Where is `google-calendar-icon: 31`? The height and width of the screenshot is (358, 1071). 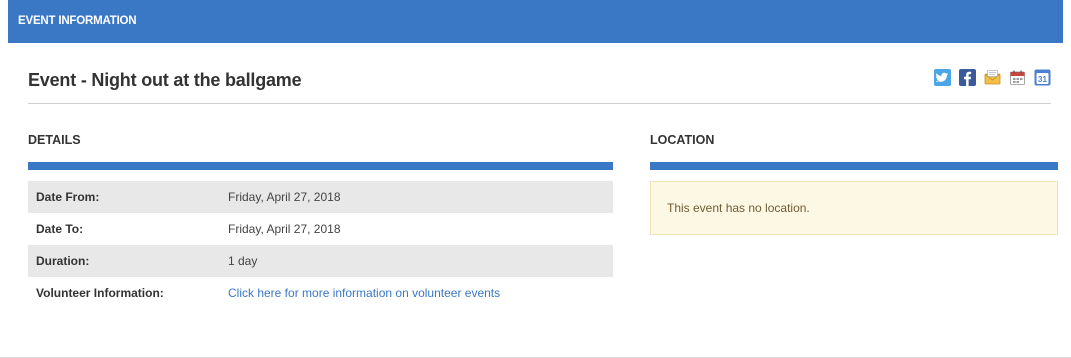
google-calendar-icon: 31 is located at coordinates (1042, 77).